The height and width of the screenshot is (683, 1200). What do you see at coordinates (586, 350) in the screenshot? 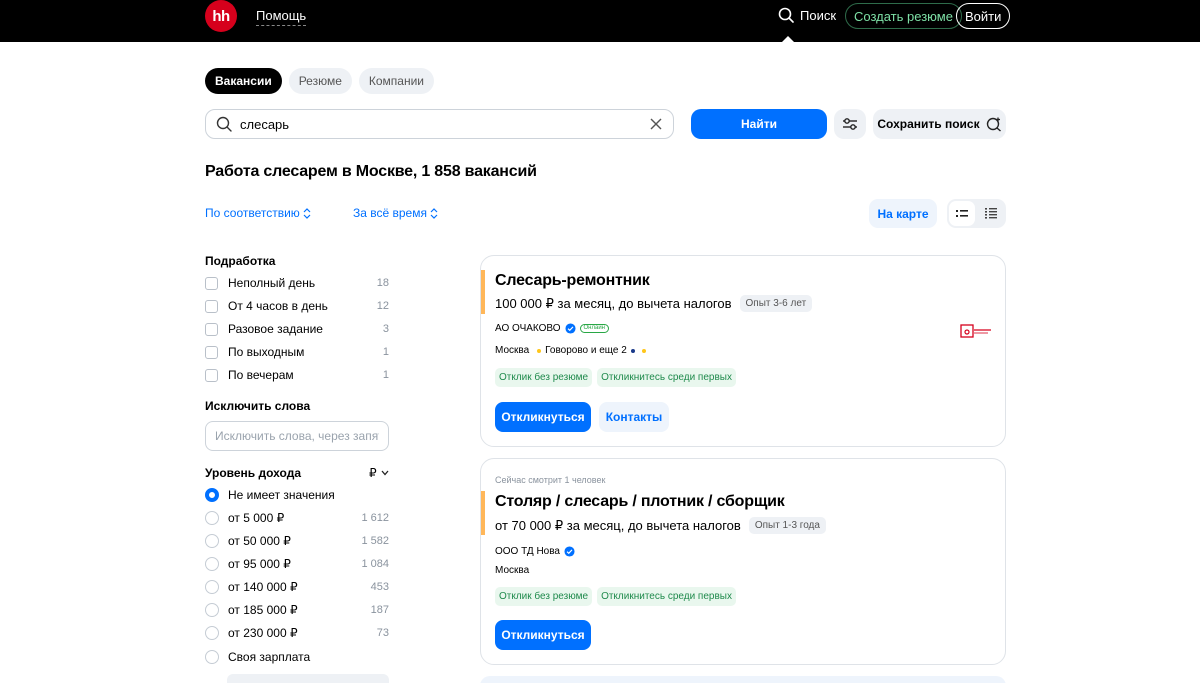
I see `metro-station: Говорово и еще 2` at bounding box center [586, 350].